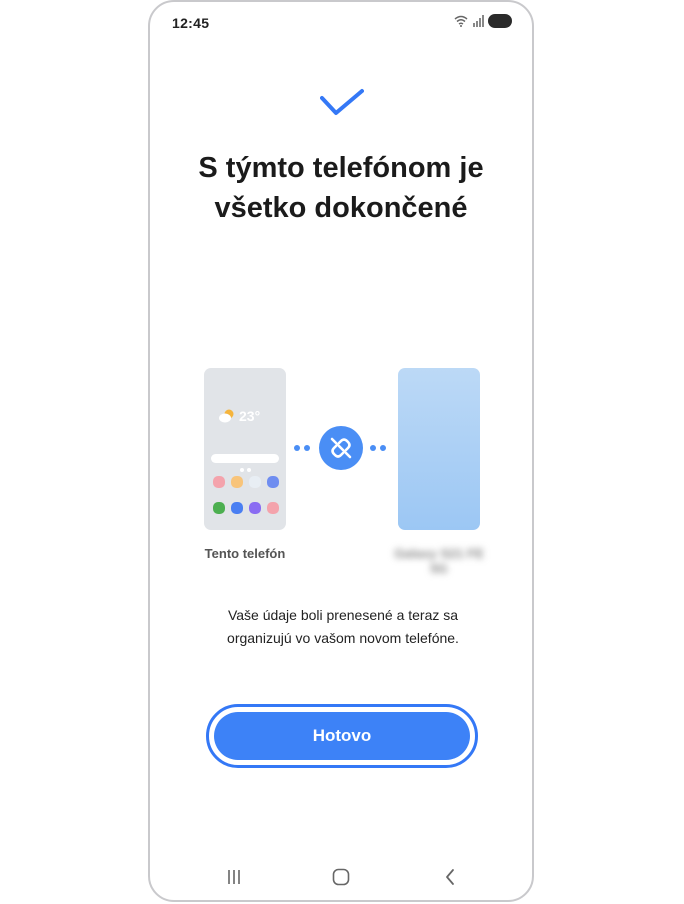 Image resolution: width=684 pixels, height=904 pixels. Describe the element at coordinates (341, 208) in the screenshot. I see `title-line-2: všetko dokončené` at that location.